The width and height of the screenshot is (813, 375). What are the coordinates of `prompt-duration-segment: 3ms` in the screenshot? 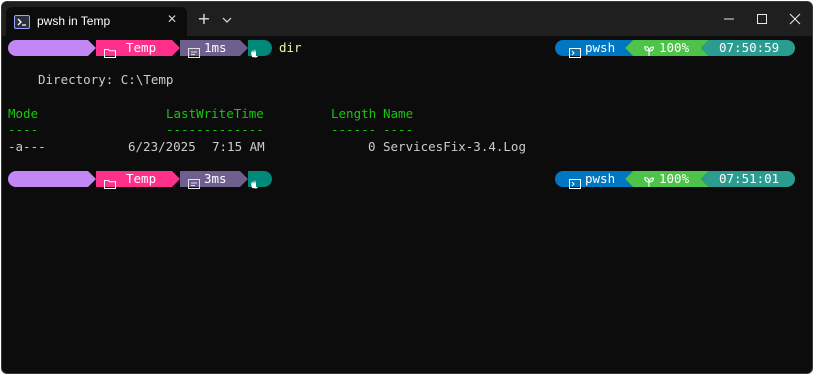 It's located at (210, 180).